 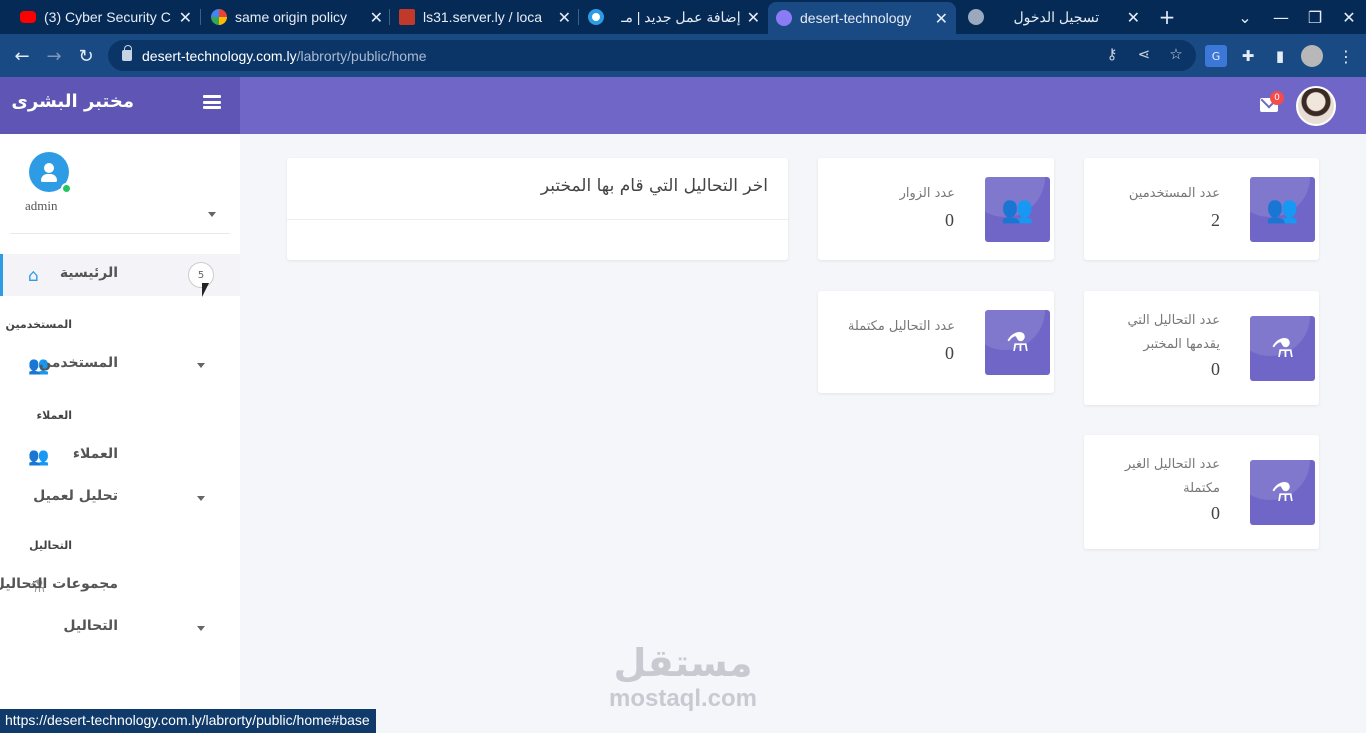 What do you see at coordinates (537, 209) in the screenshot?
I see `latest-analyses-panel: اخر التحاليل التي قام بها المختبر` at bounding box center [537, 209].